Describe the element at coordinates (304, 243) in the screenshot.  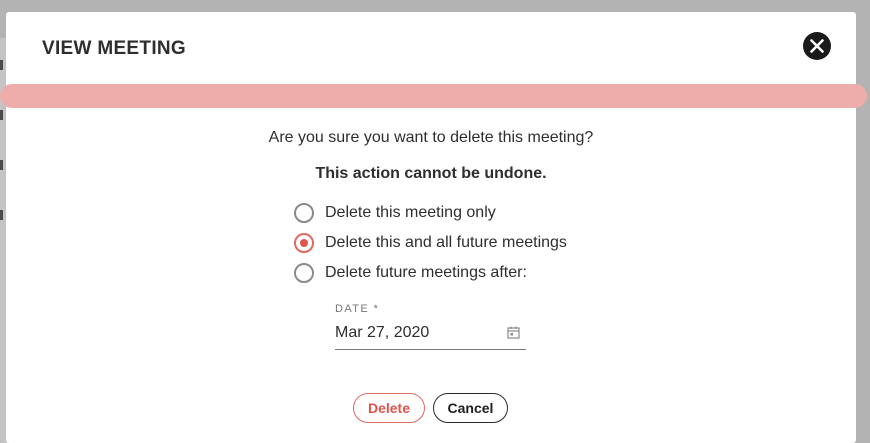
I see `radio-button-selected` at that location.